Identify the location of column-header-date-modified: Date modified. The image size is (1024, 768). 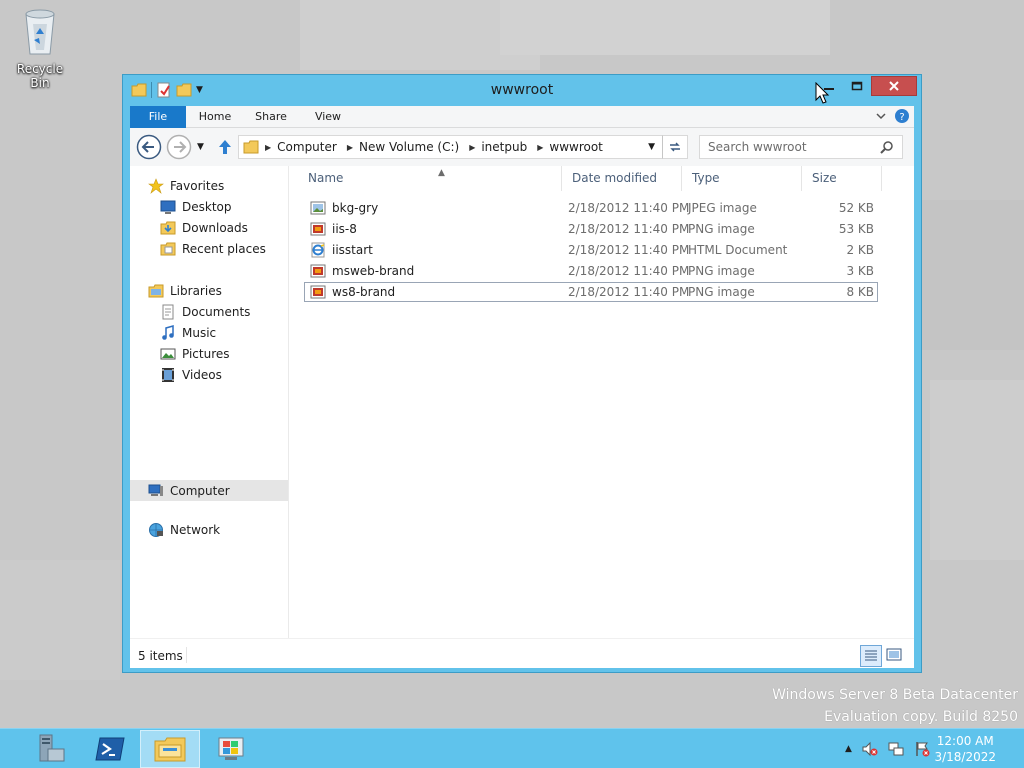
(622, 178).